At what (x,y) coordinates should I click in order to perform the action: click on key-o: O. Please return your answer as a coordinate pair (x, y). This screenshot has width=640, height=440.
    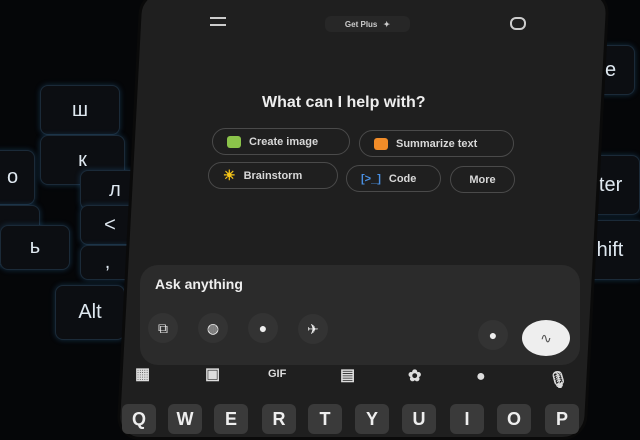
    Looking at the image, I should click on (514, 419).